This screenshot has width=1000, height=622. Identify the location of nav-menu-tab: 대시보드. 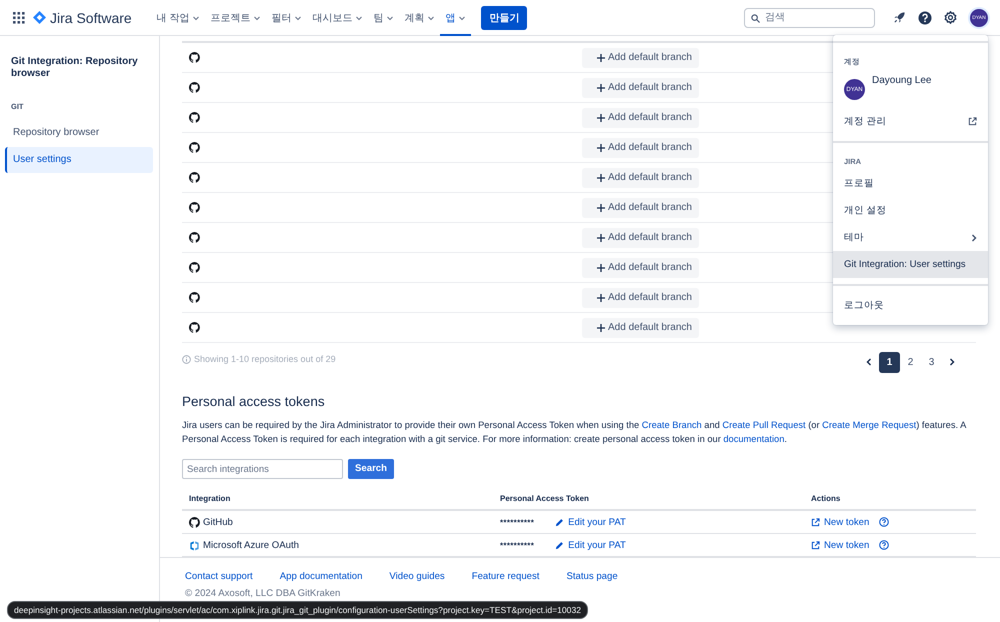
(337, 18).